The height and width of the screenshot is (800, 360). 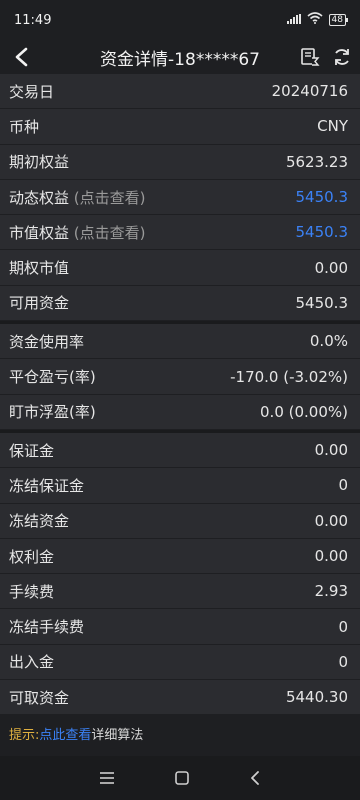 I want to click on back-nav-button, so click(x=255, y=778).